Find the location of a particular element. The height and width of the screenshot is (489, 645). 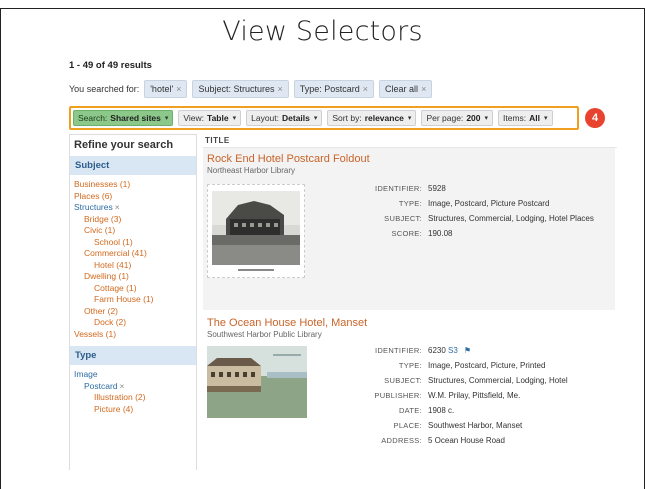

selector-prefix: Per page: is located at coordinates (445, 118).